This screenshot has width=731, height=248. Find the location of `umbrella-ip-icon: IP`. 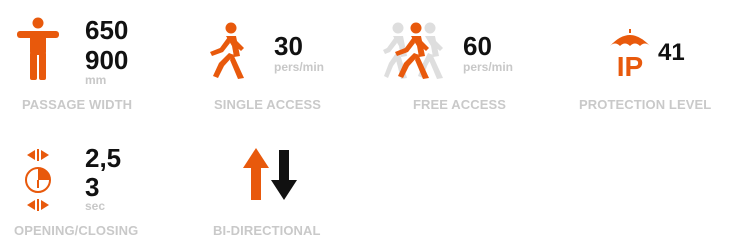

umbrella-ip-icon: IP is located at coordinates (630, 54).